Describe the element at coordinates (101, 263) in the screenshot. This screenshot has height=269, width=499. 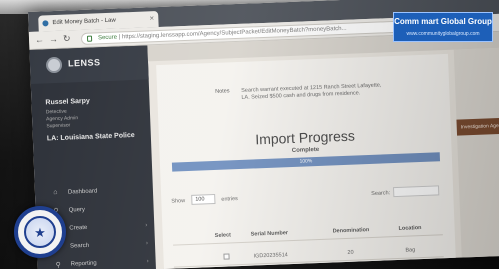
I see `sidebar-item-reporting: ⚲ Reporting ›` at that location.